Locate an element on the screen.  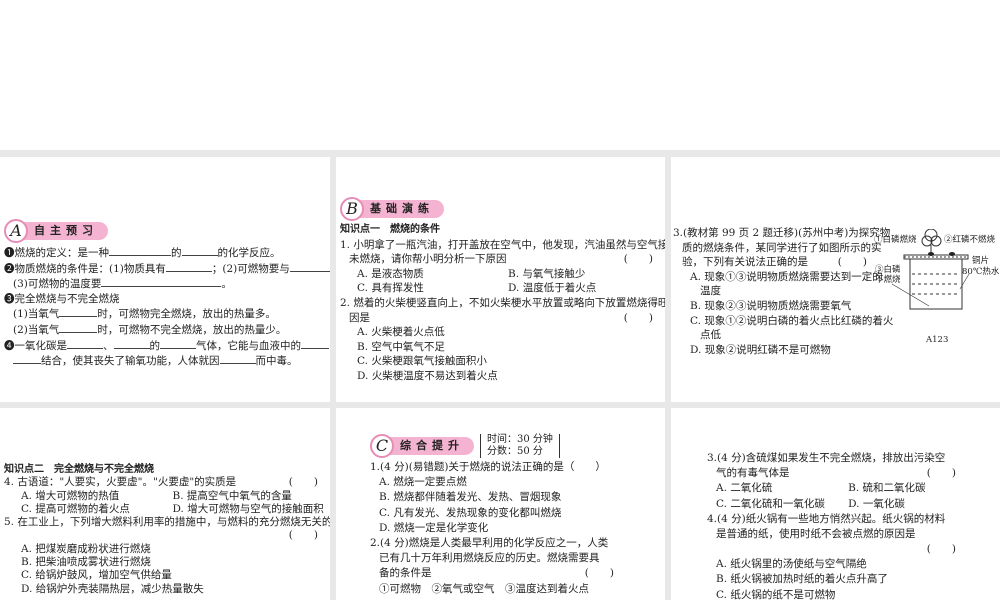
question-3-cont: 验，下列有关说法正确的是 ( ) is located at coordinates (773, 262).